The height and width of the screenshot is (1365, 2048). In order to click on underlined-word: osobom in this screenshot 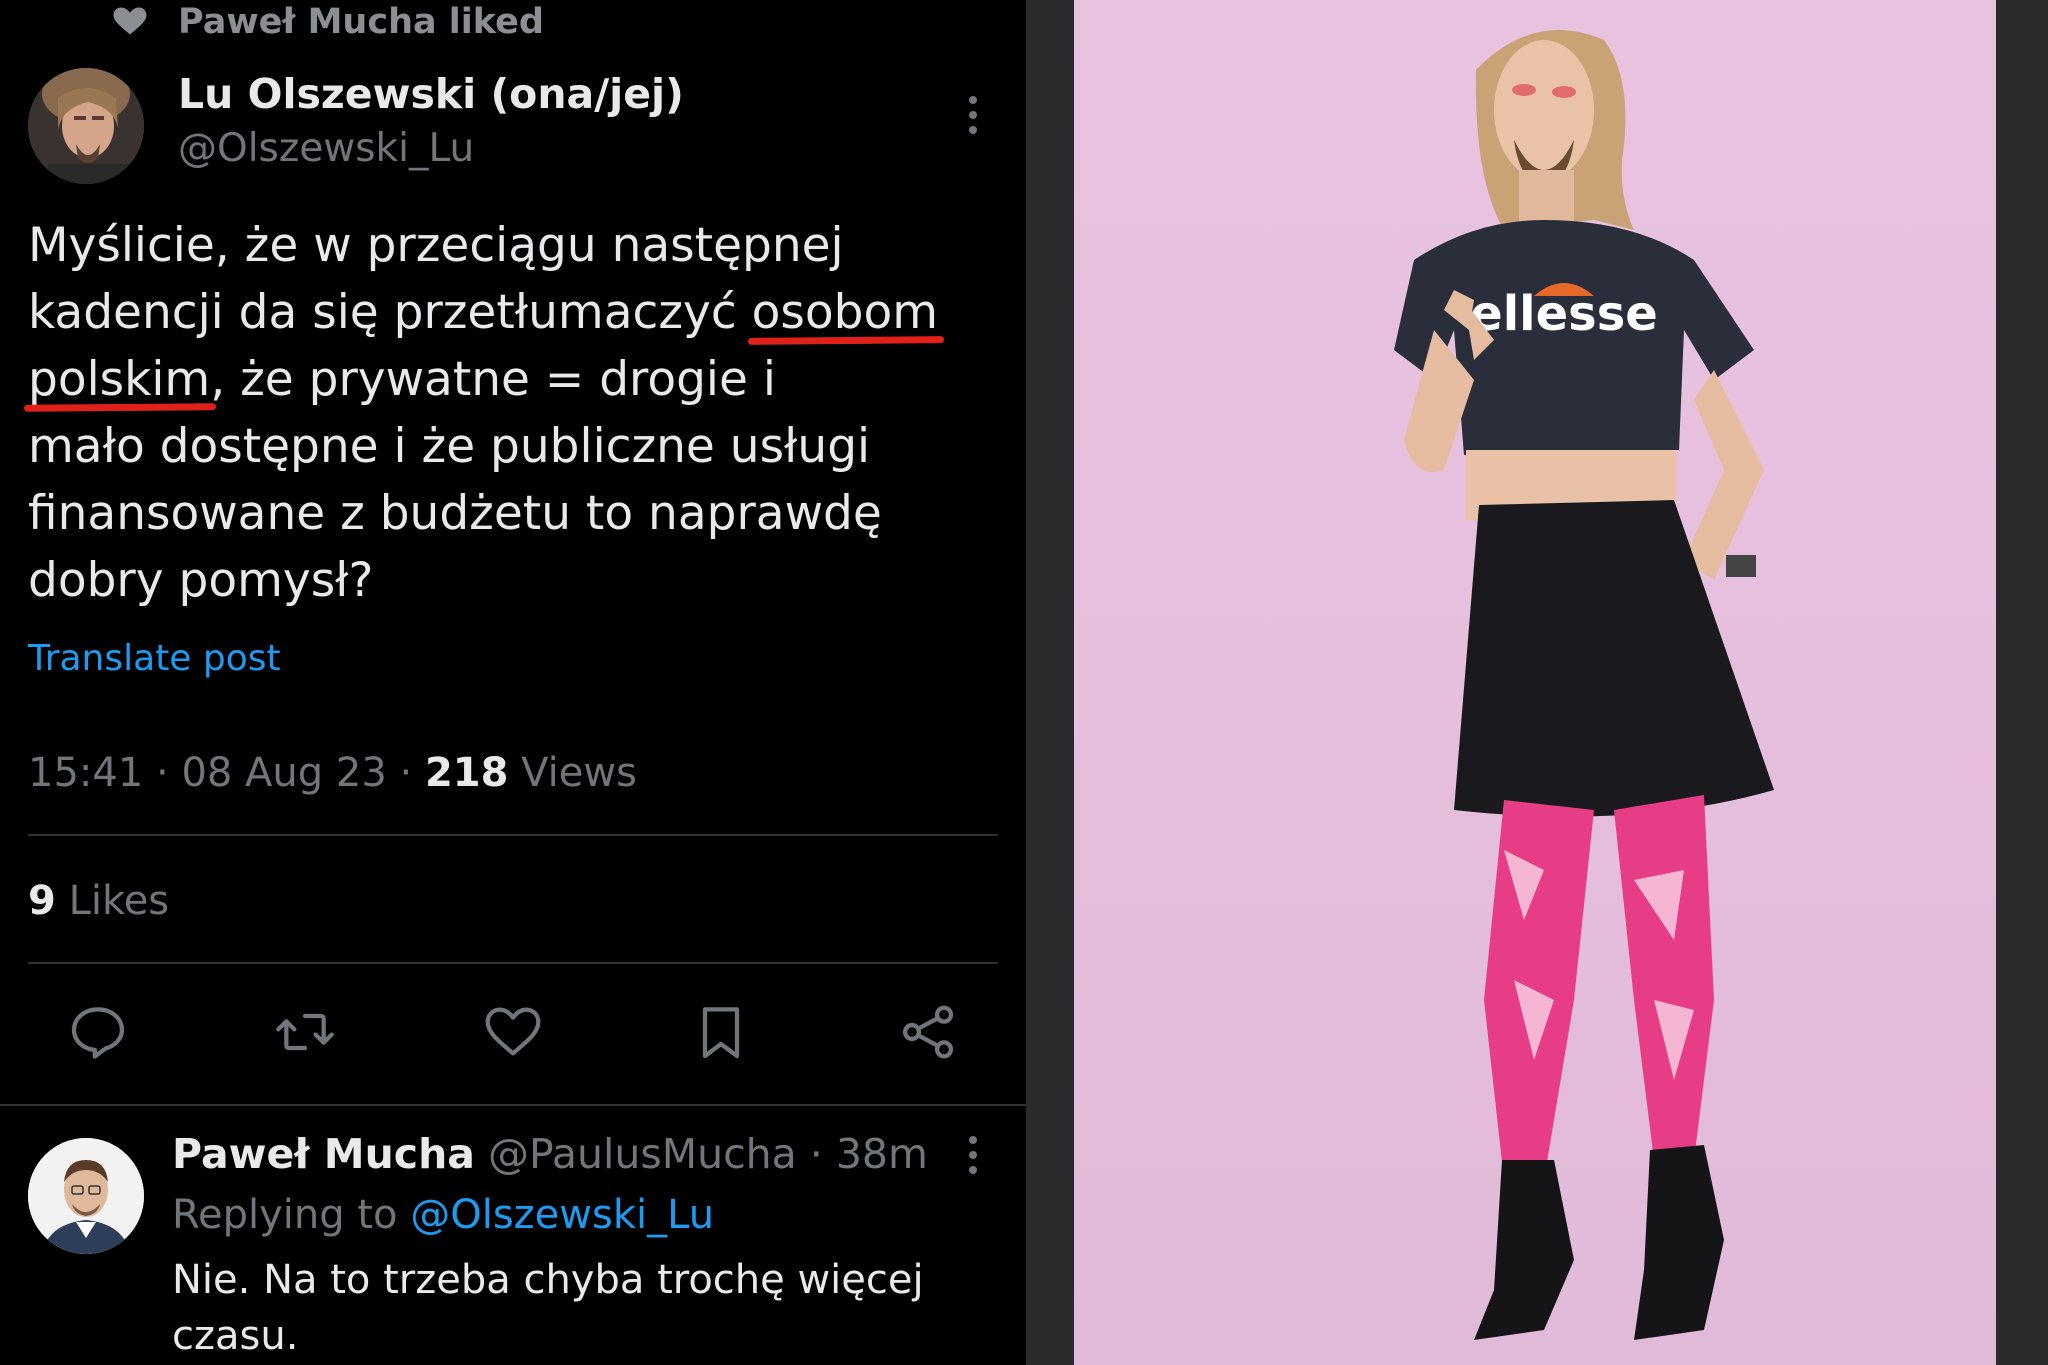, I will do `click(845, 312)`.